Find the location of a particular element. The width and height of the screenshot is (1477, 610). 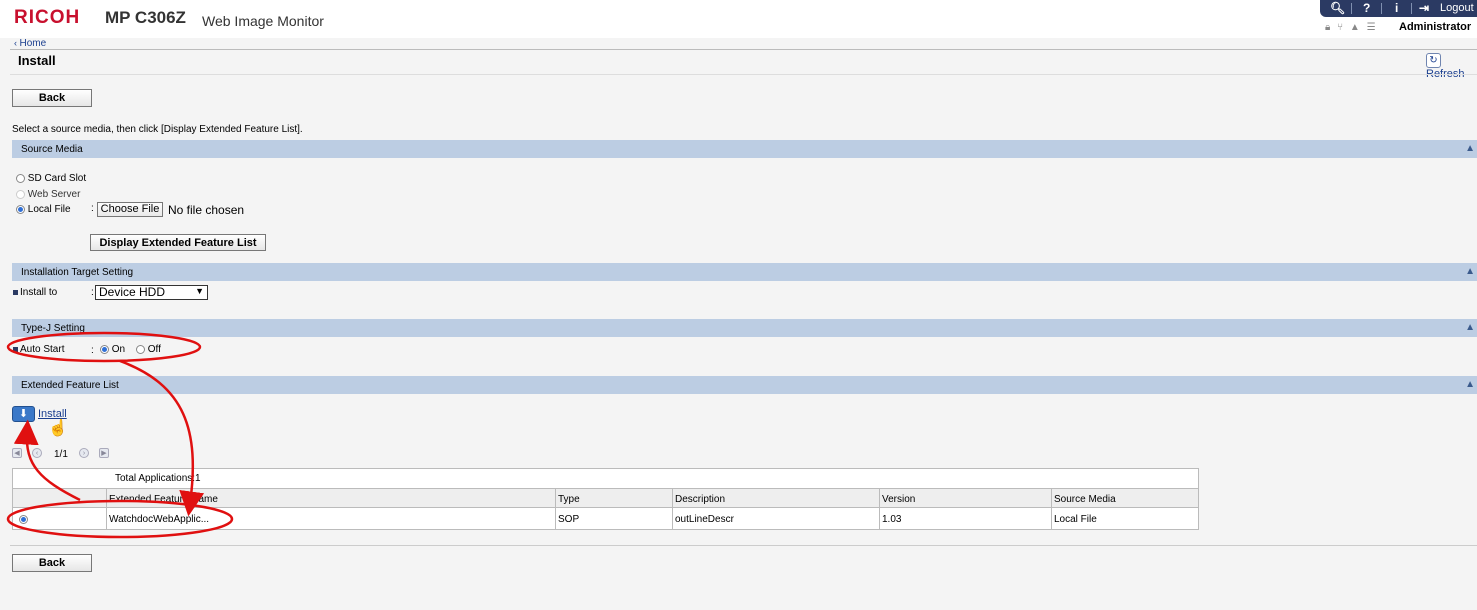

annotation-arrow-to-row is located at coordinates (162, 438).